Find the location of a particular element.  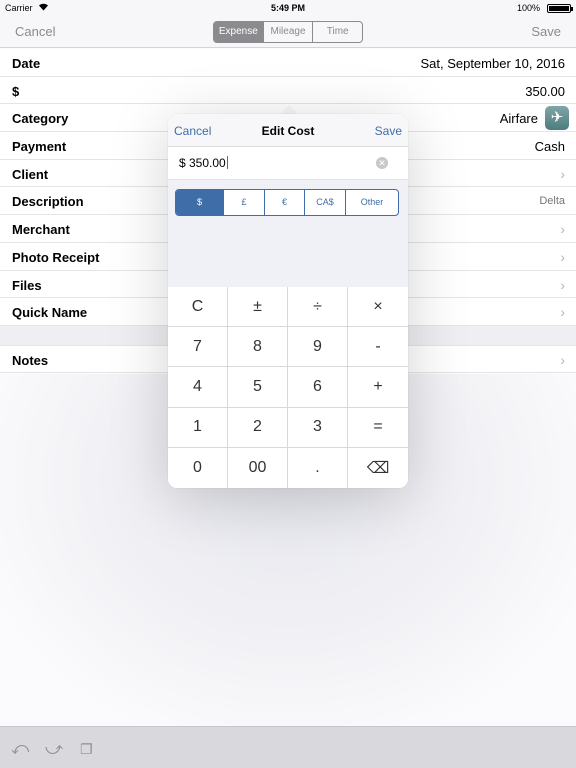

battery-icon is located at coordinates (560, 8).